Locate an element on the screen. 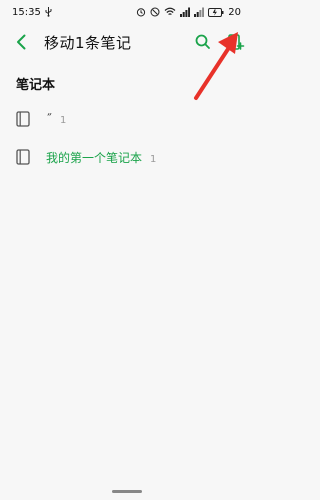  status-left: 15:35 is located at coordinates (32, 12).